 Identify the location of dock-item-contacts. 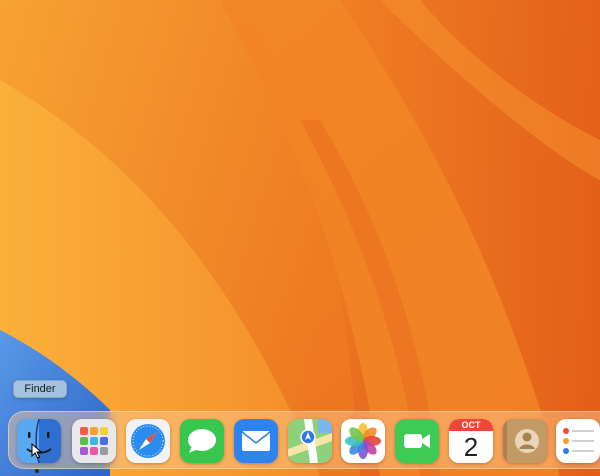
(525, 441).